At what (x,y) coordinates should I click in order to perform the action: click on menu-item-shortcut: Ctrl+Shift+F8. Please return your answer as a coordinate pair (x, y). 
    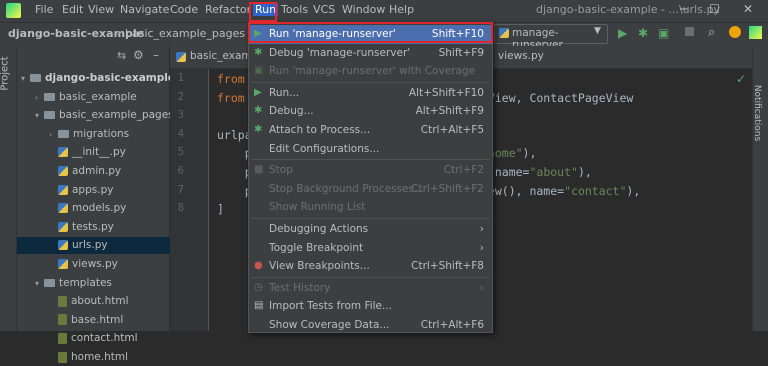
    Looking at the image, I should click on (447, 266).